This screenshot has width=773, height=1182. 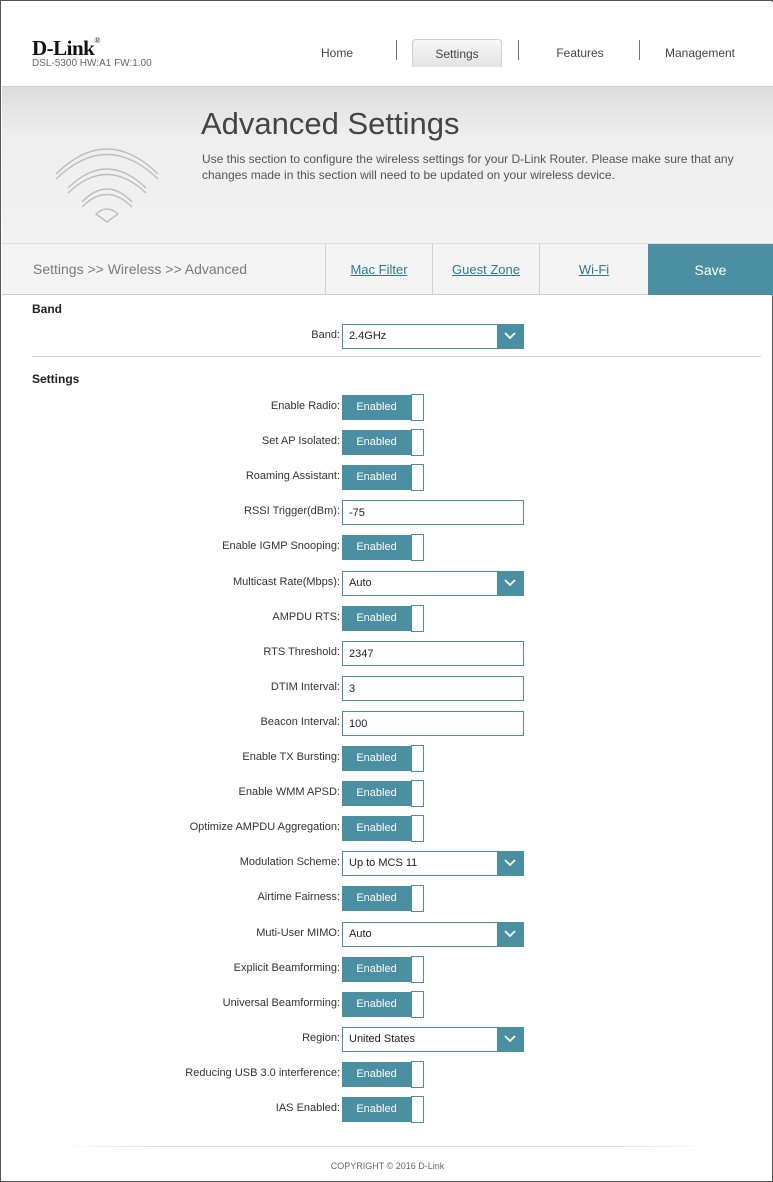 What do you see at coordinates (580, 53) in the screenshot?
I see `nav-features: Features` at bounding box center [580, 53].